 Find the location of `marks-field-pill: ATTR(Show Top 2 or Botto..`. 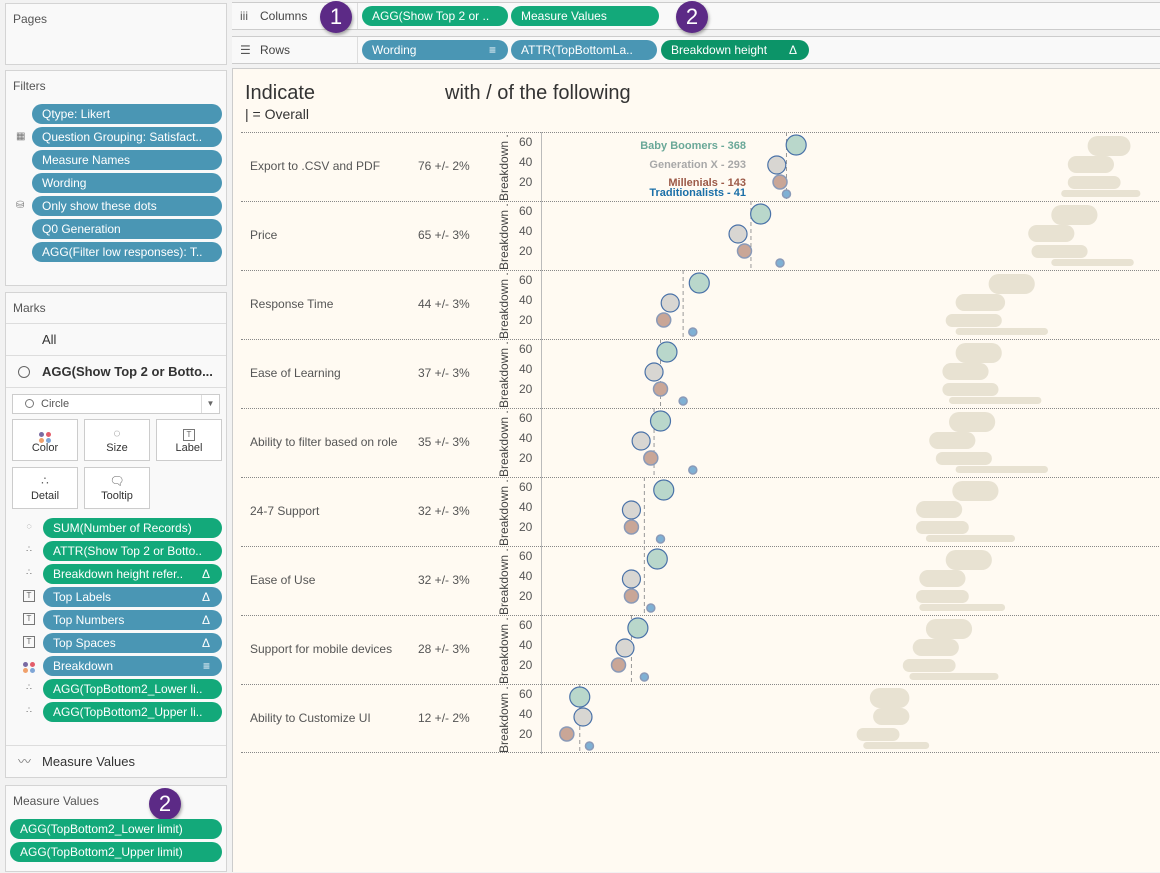

marks-field-pill: ATTR(Show Top 2 or Botto.. is located at coordinates (132, 551).